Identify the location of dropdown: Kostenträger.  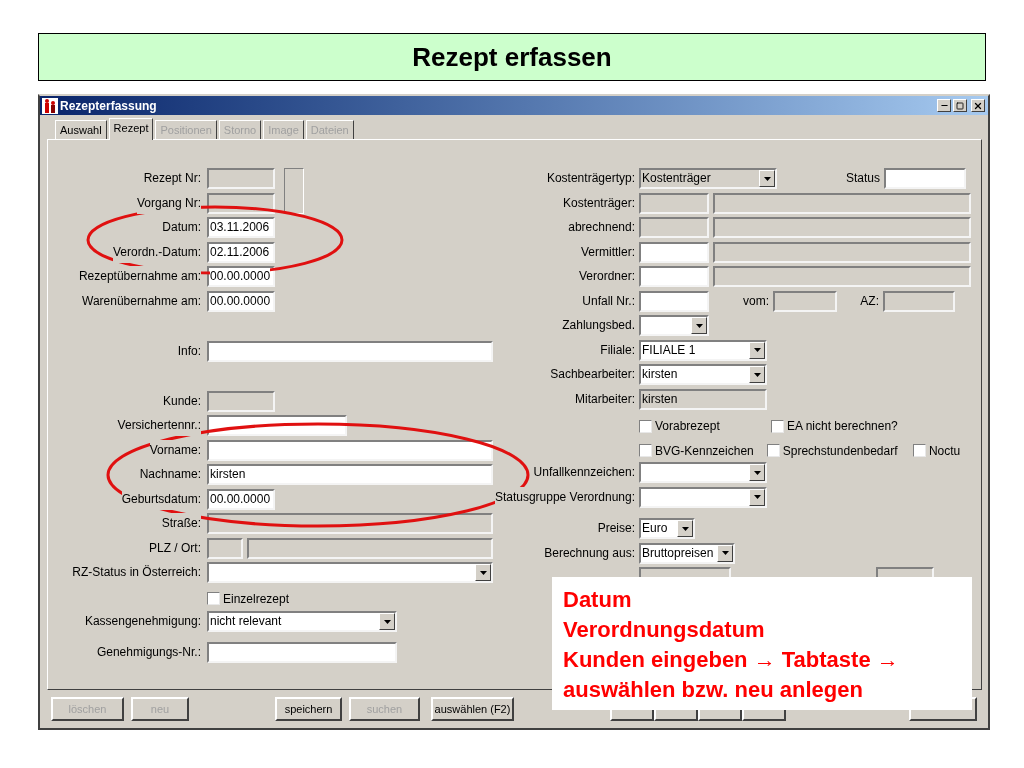
(708, 178).